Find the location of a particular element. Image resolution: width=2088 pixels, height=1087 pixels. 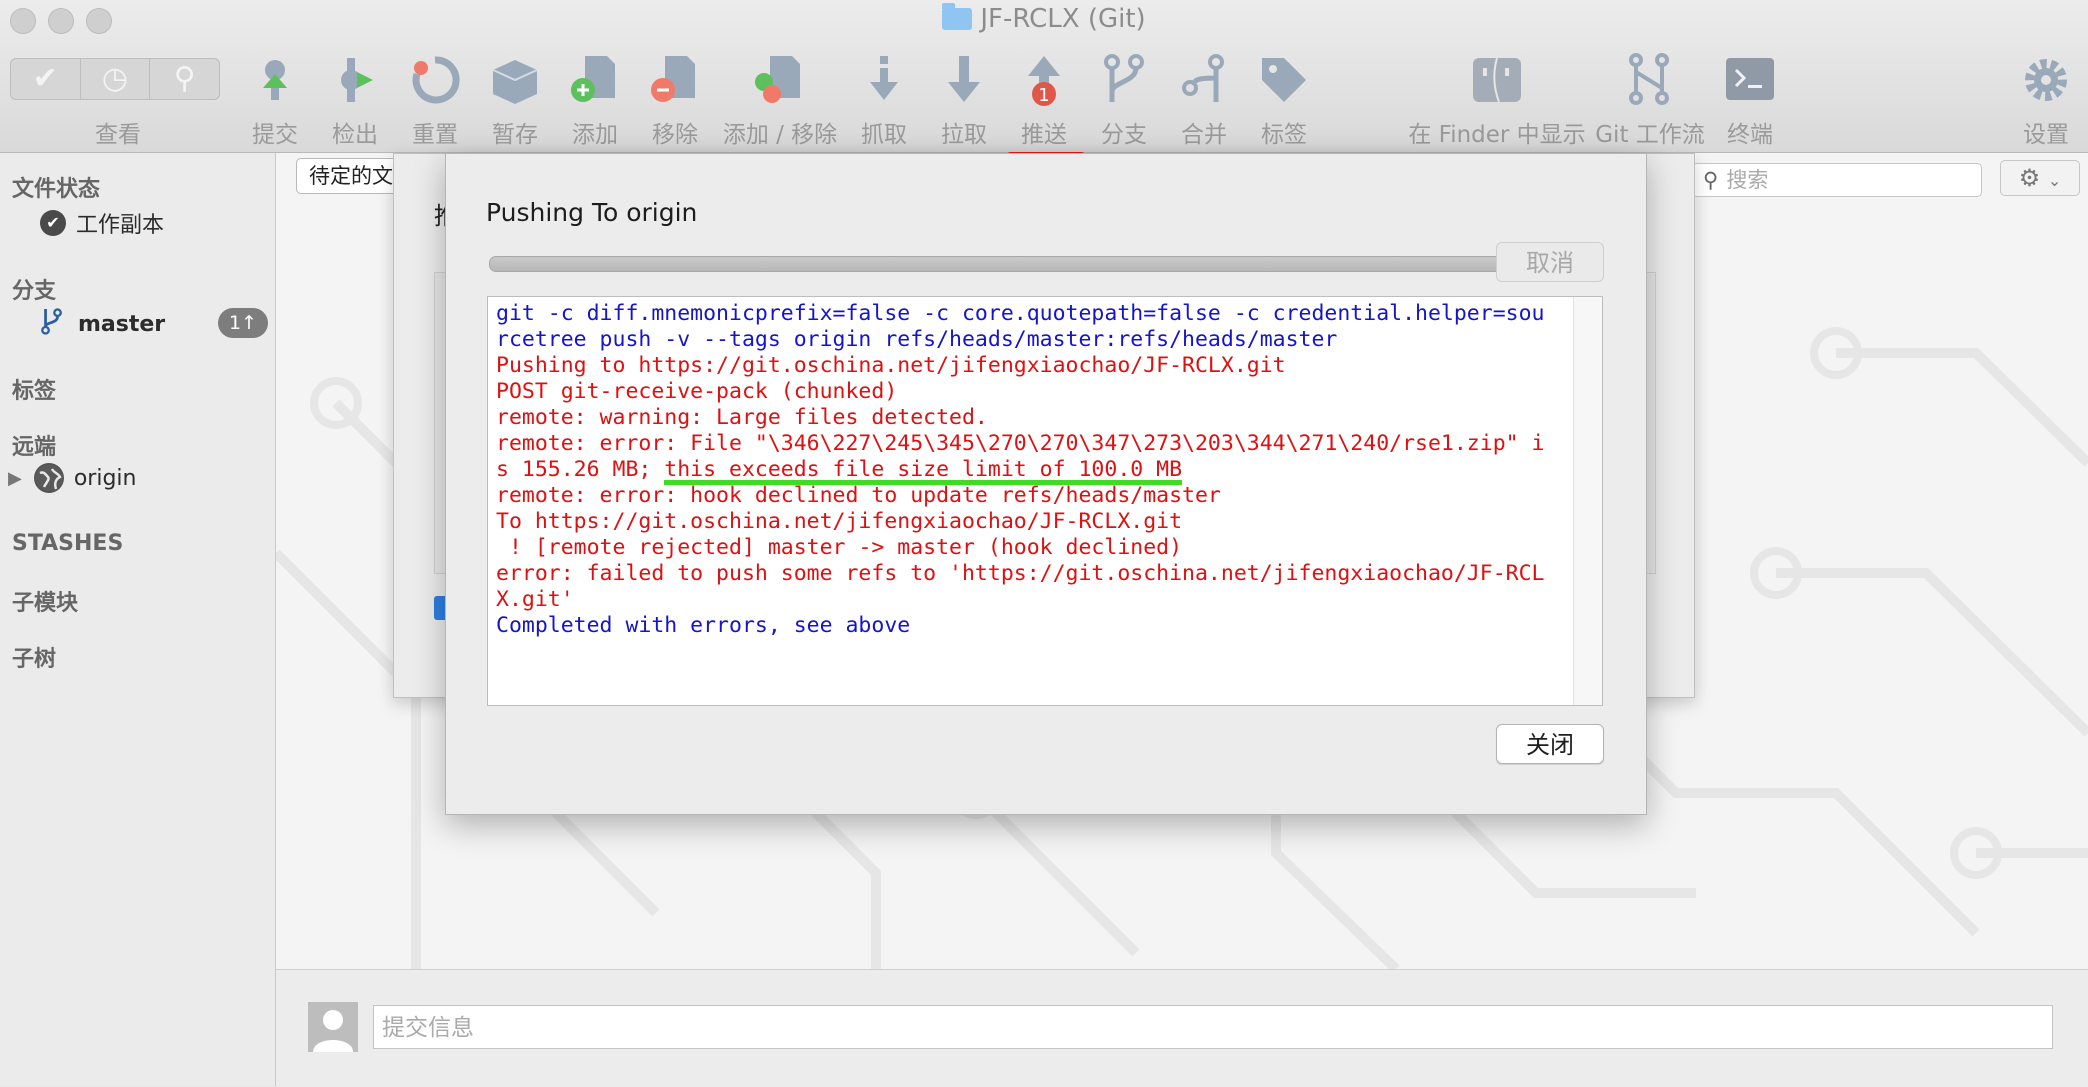

push-button: 推送 is located at coordinates (1044, 132).